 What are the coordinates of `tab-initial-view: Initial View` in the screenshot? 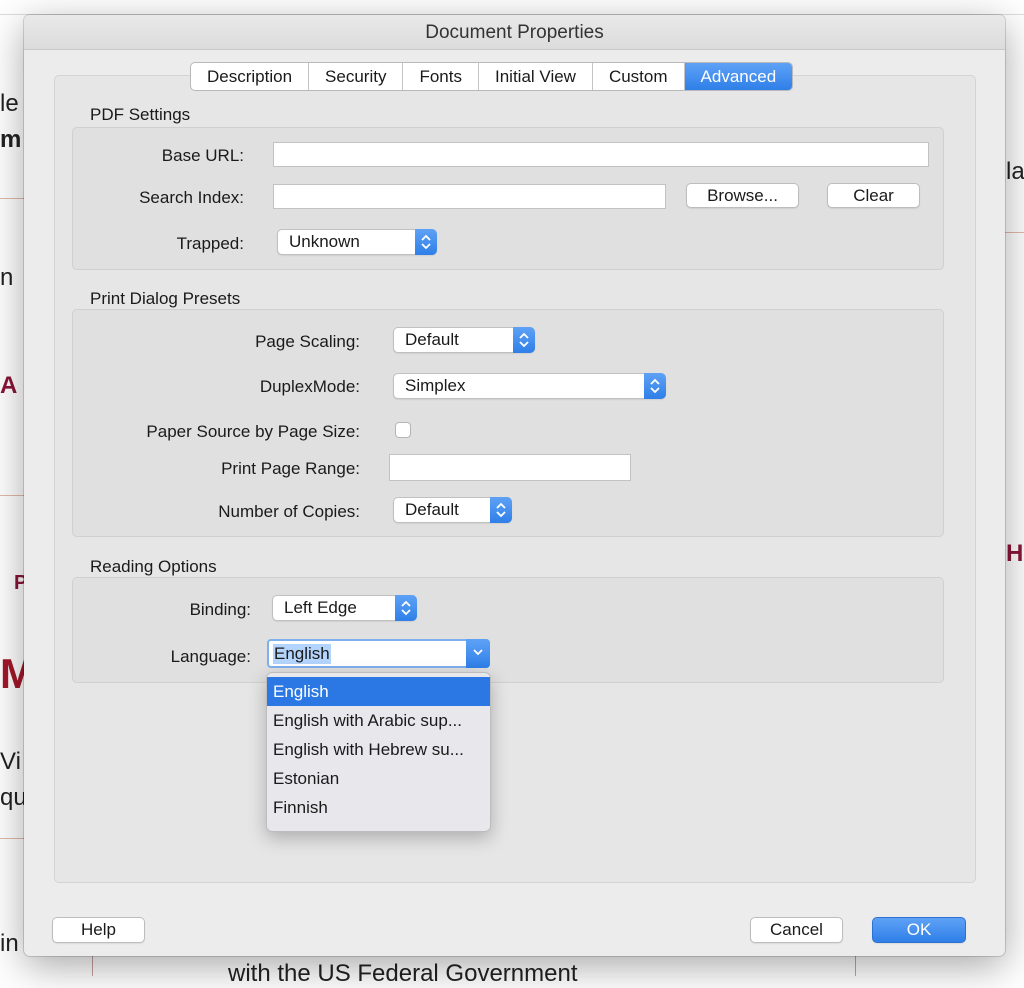 It's located at (536, 76).